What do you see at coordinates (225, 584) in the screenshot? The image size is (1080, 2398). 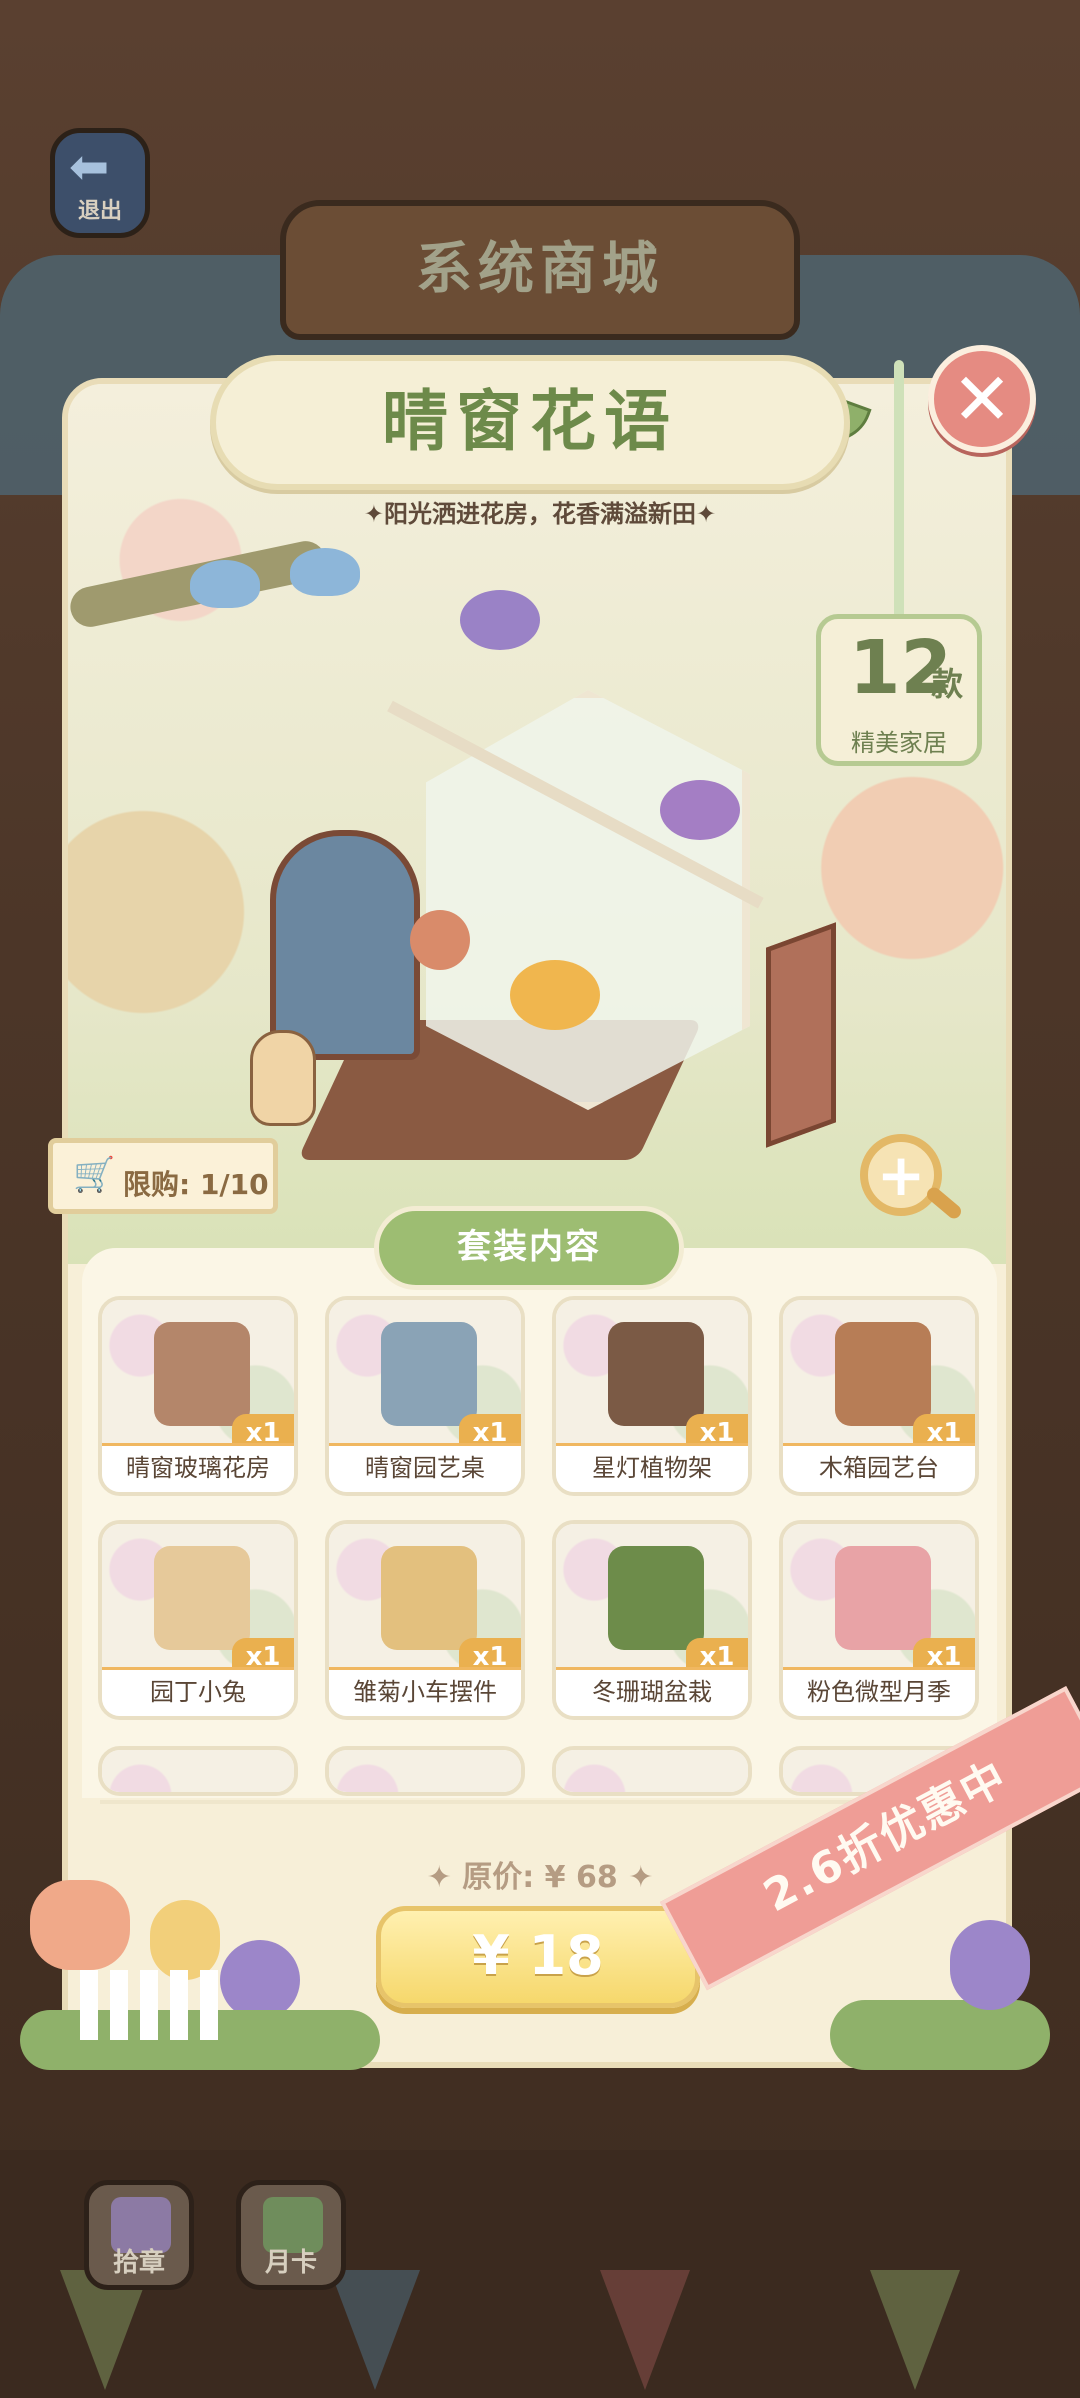 I see `blue-bird-illustration` at bounding box center [225, 584].